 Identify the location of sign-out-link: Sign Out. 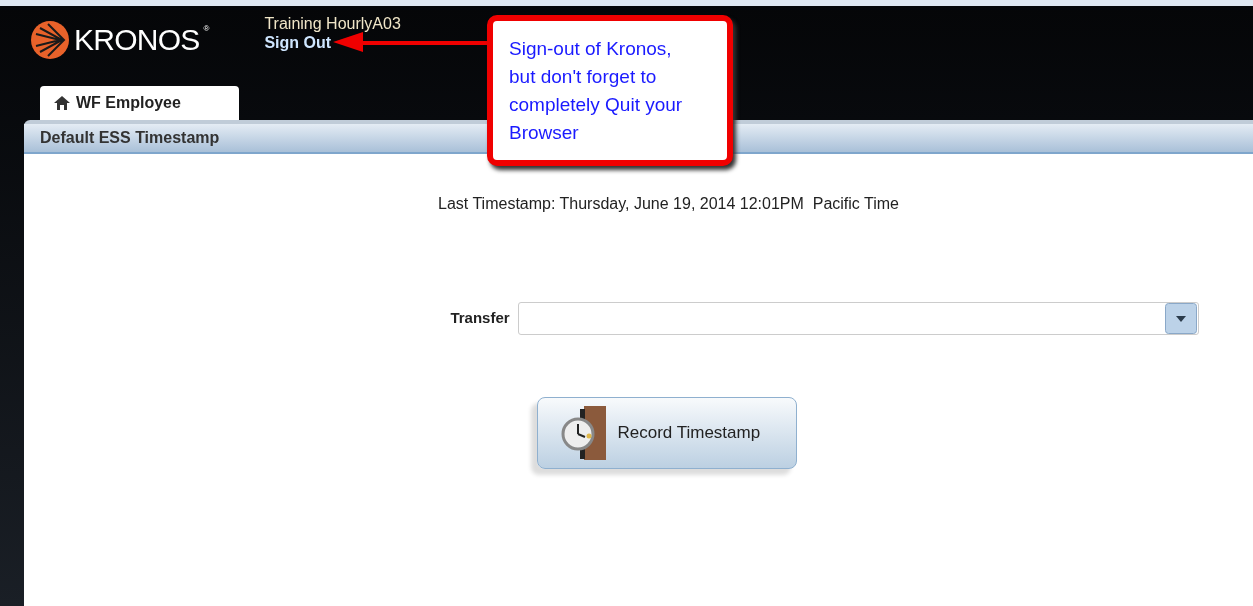
(332, 42).